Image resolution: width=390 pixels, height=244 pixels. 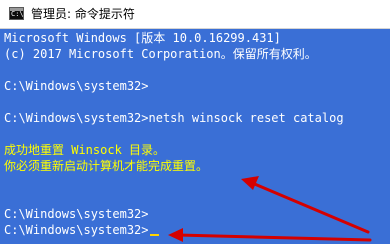 What do you see at coordinates (106, 166) in the screenshot?
I see `console-line-restart-notice: 你必须重新启动计算机才能完成重置。` at bounding box center [106, 166].